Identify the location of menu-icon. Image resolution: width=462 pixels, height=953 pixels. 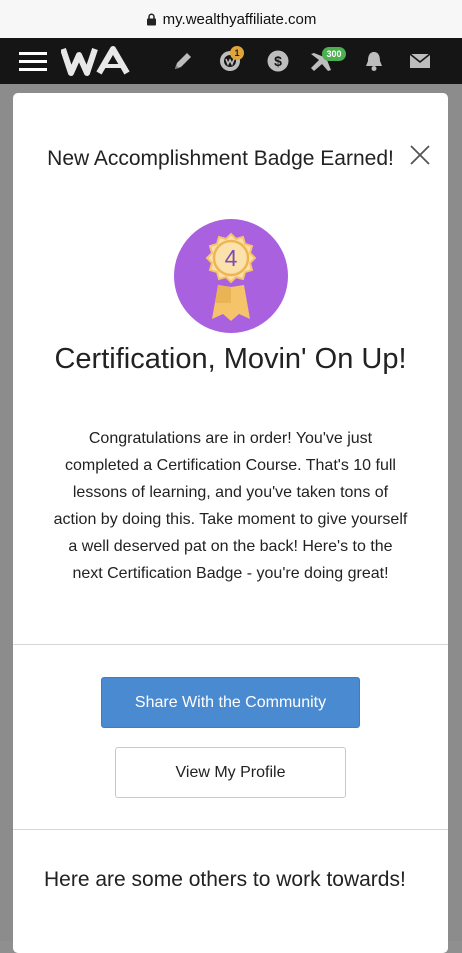
(33, 61).